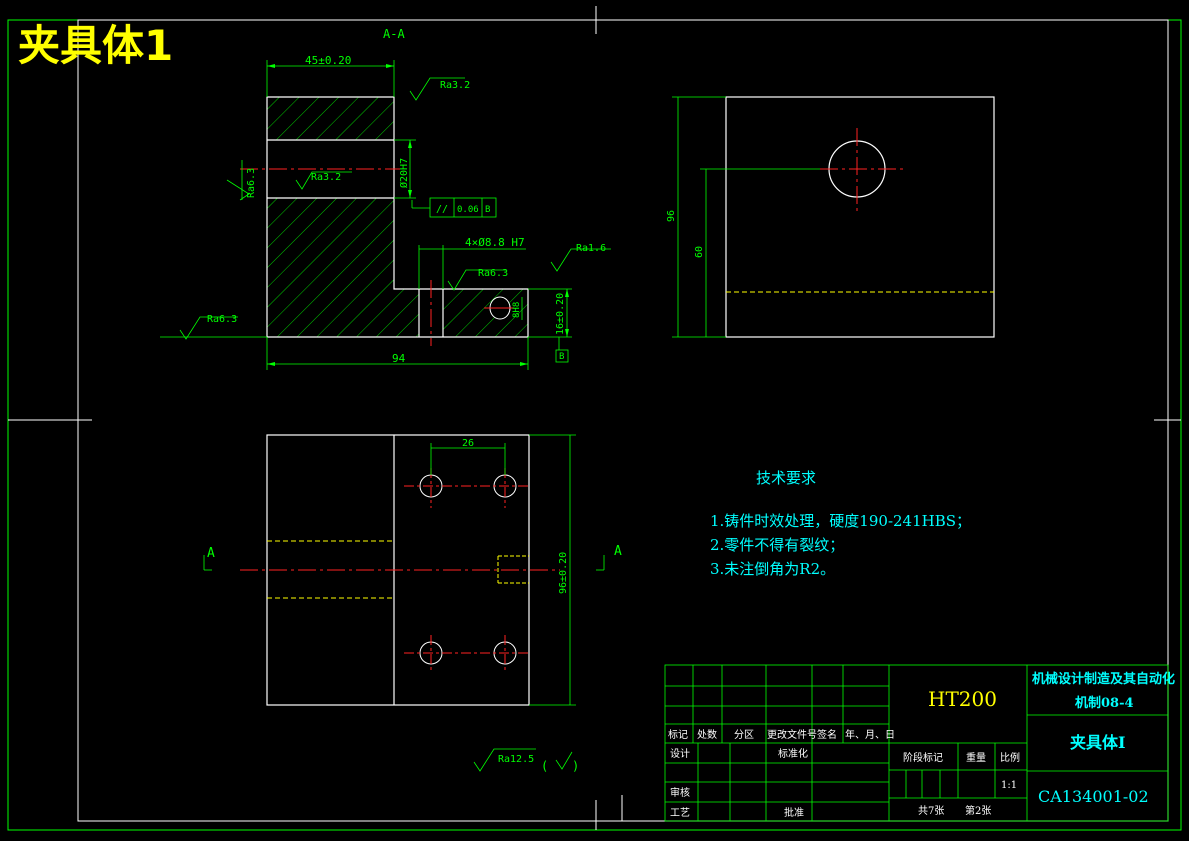 The image size is (1189, 841). I want to click on section-view, so click(384, 221).